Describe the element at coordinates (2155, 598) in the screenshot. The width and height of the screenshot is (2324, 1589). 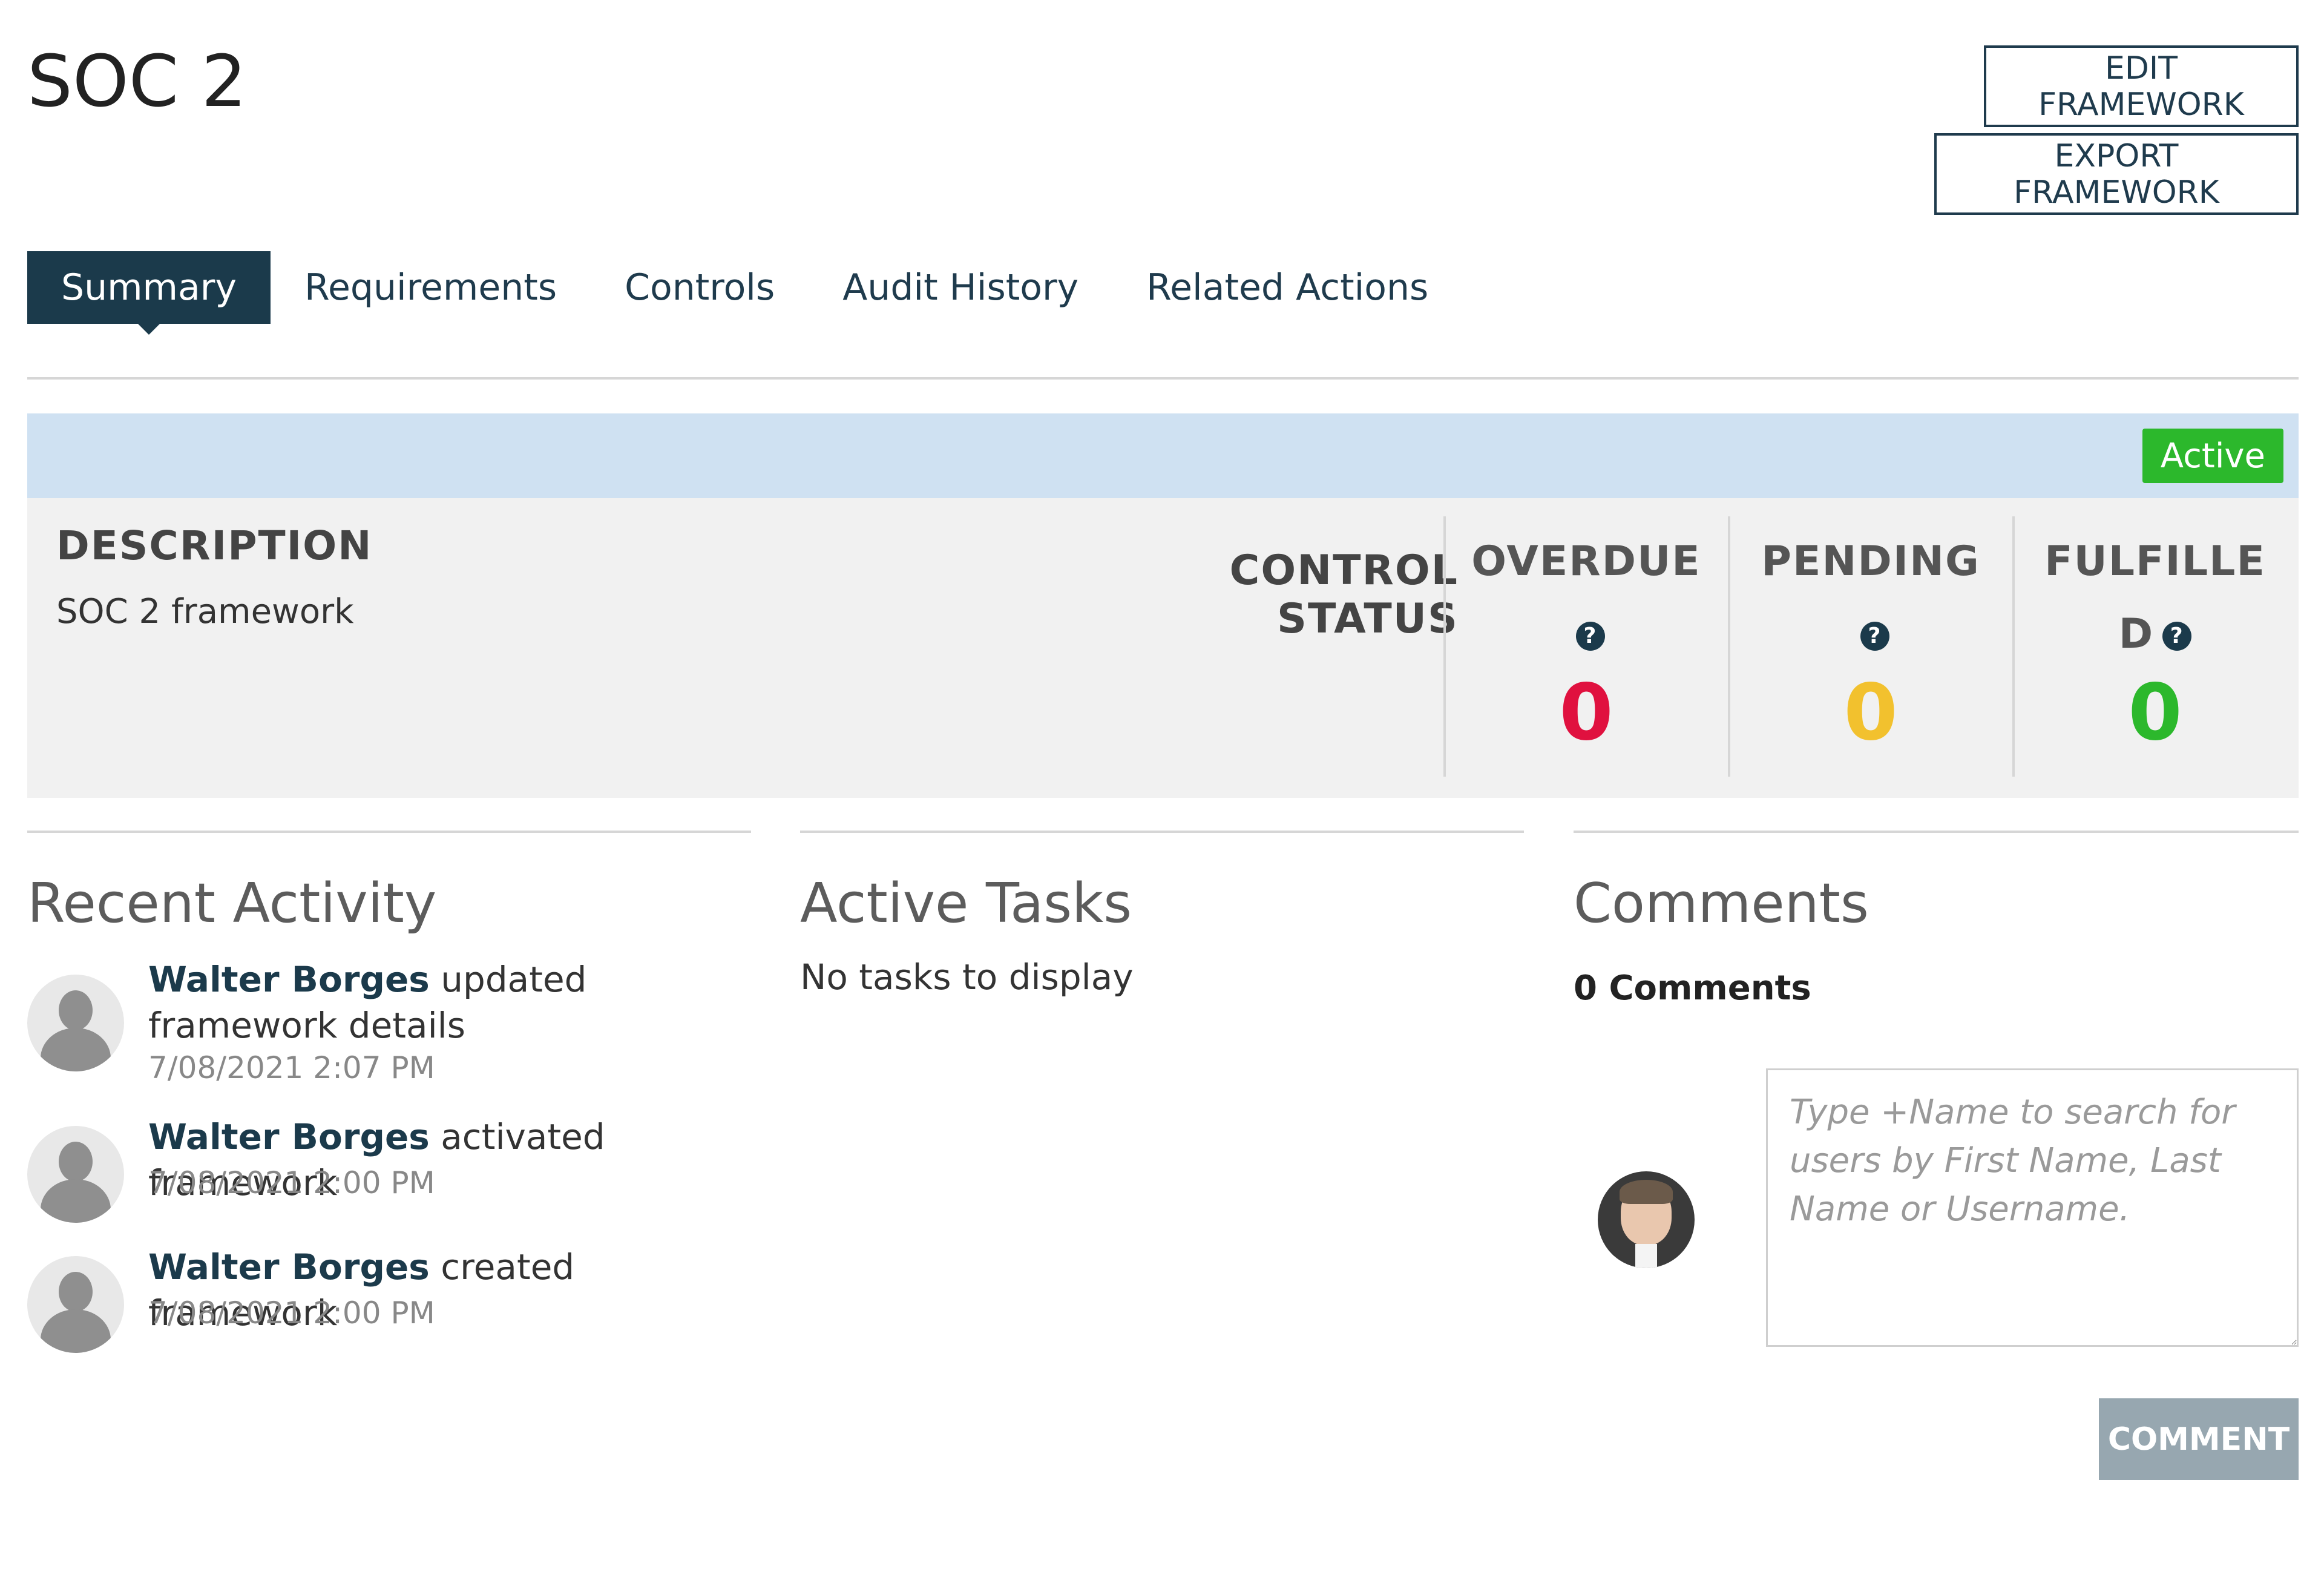
I see `stat-fulfilled-label: FULFILLED` at that location.